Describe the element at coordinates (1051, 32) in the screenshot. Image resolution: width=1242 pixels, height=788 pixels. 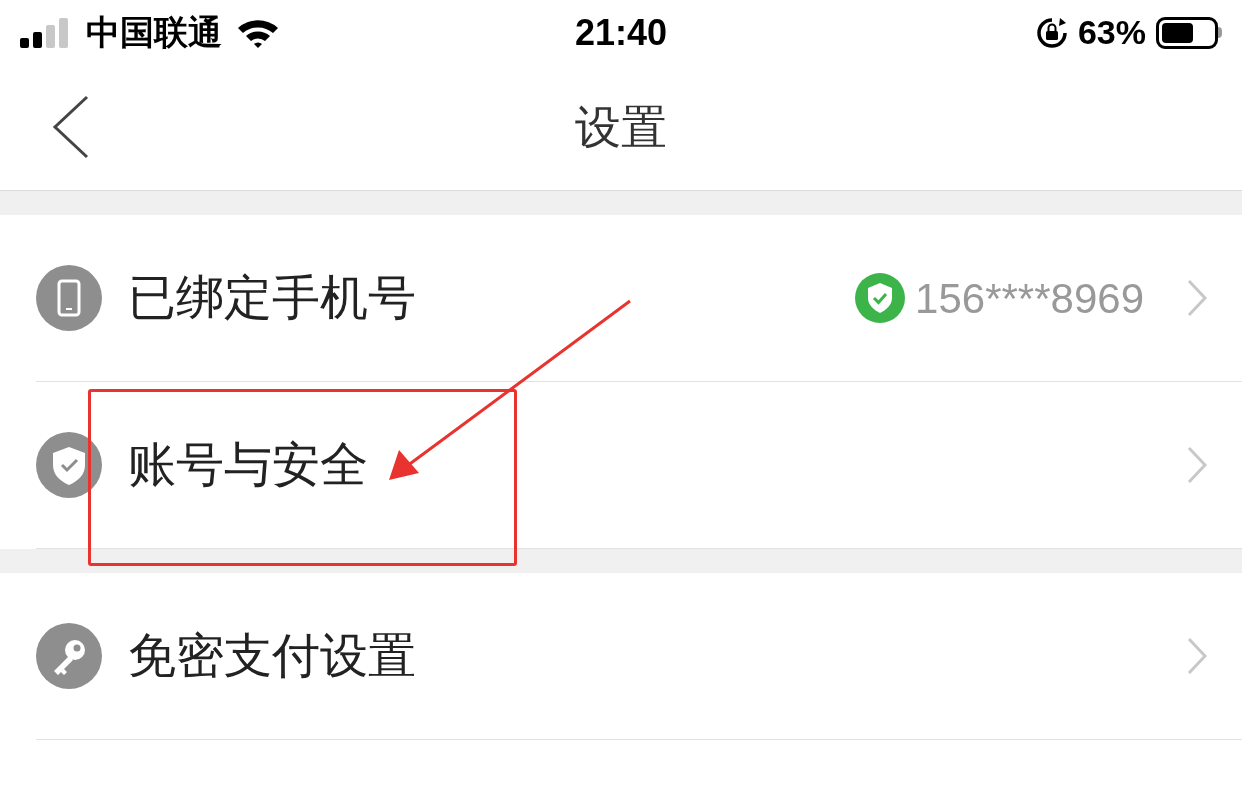
I see `rotation-lock-icon` at that location.